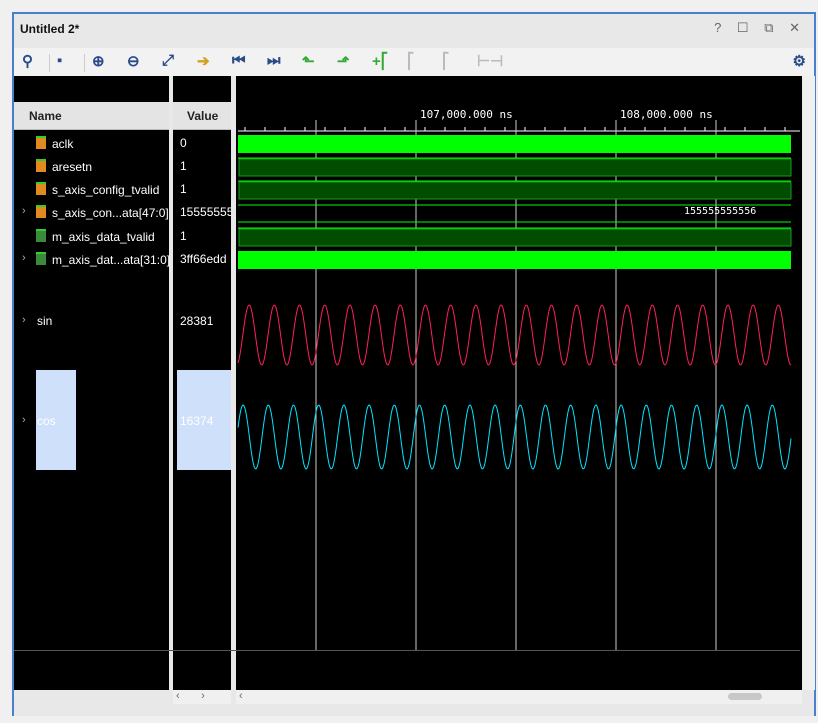  I want to click on wave-hscrollbar: ‹, so click(519, 697).